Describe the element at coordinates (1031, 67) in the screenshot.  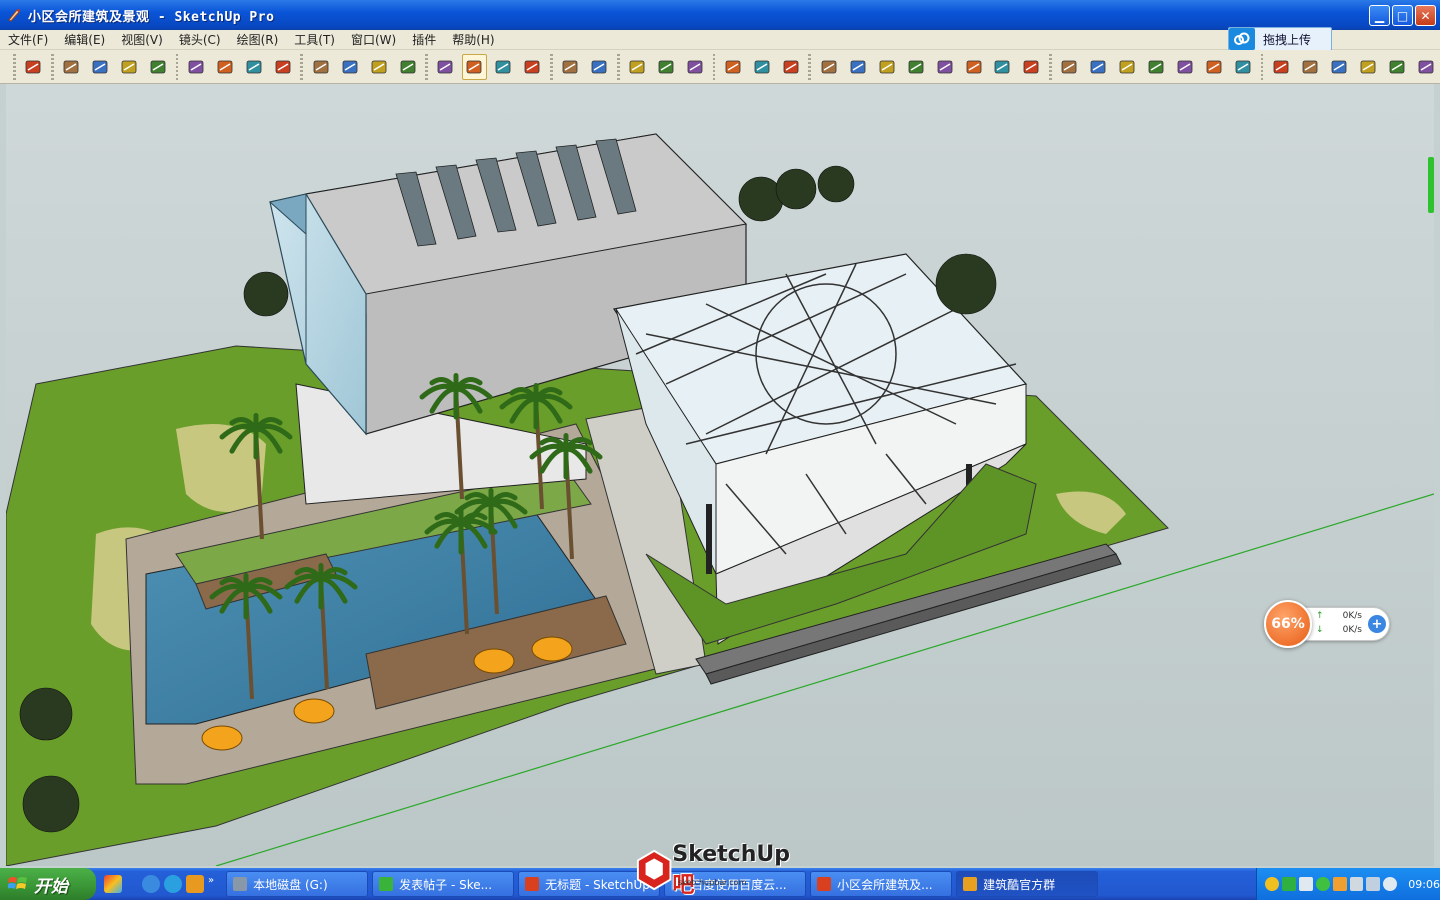
I see `xray-icon` at that location.